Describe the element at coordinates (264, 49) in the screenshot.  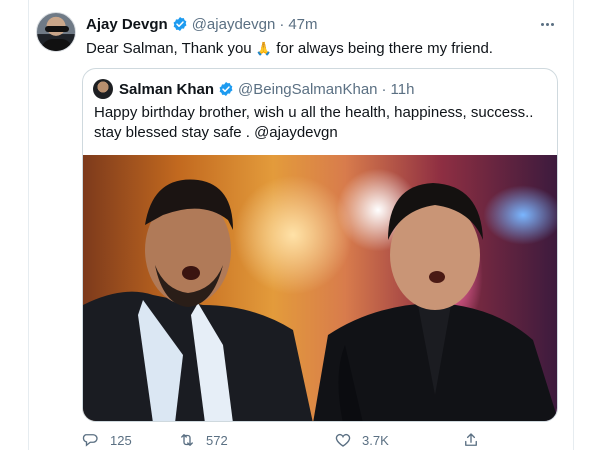
I see `folded-hands-emoji: 🙏` at that location.